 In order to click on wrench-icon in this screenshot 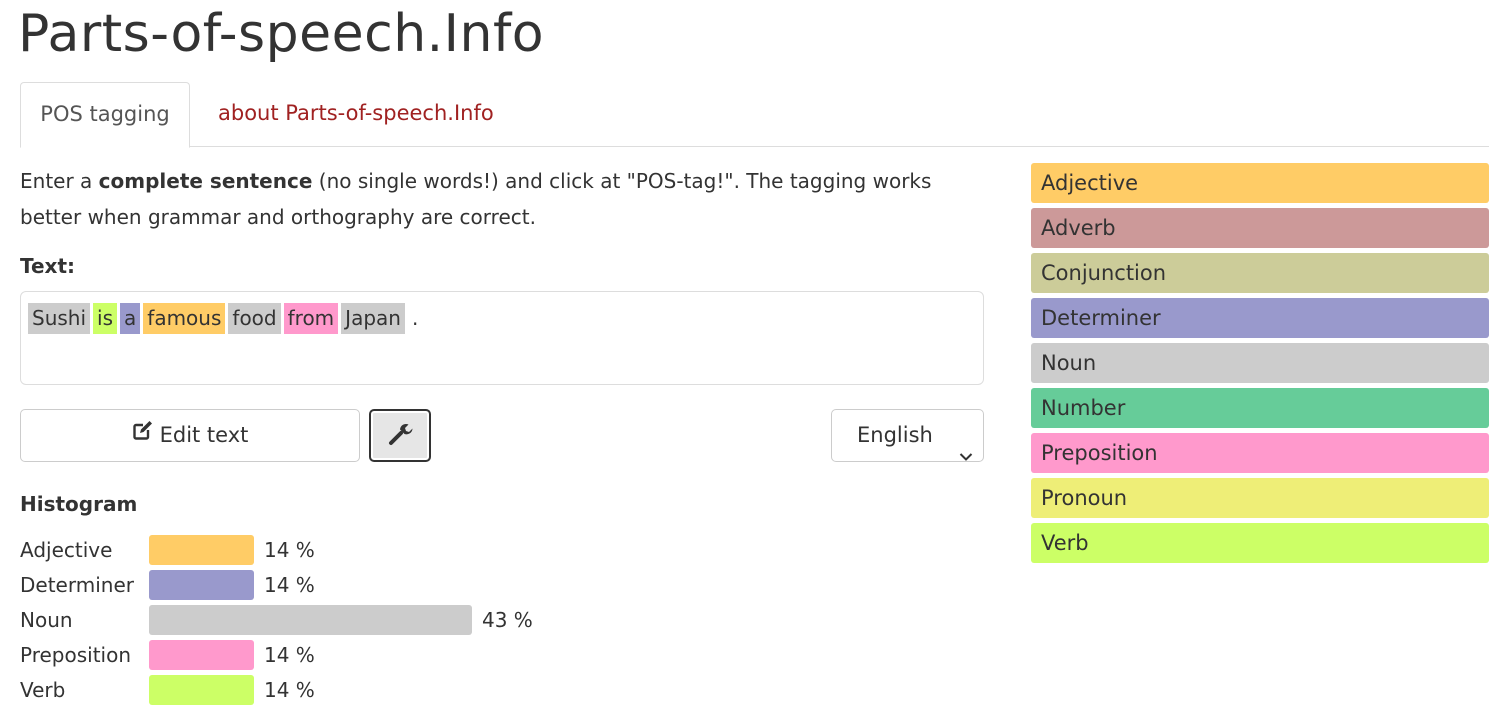, I will do `click(400, 436)`.